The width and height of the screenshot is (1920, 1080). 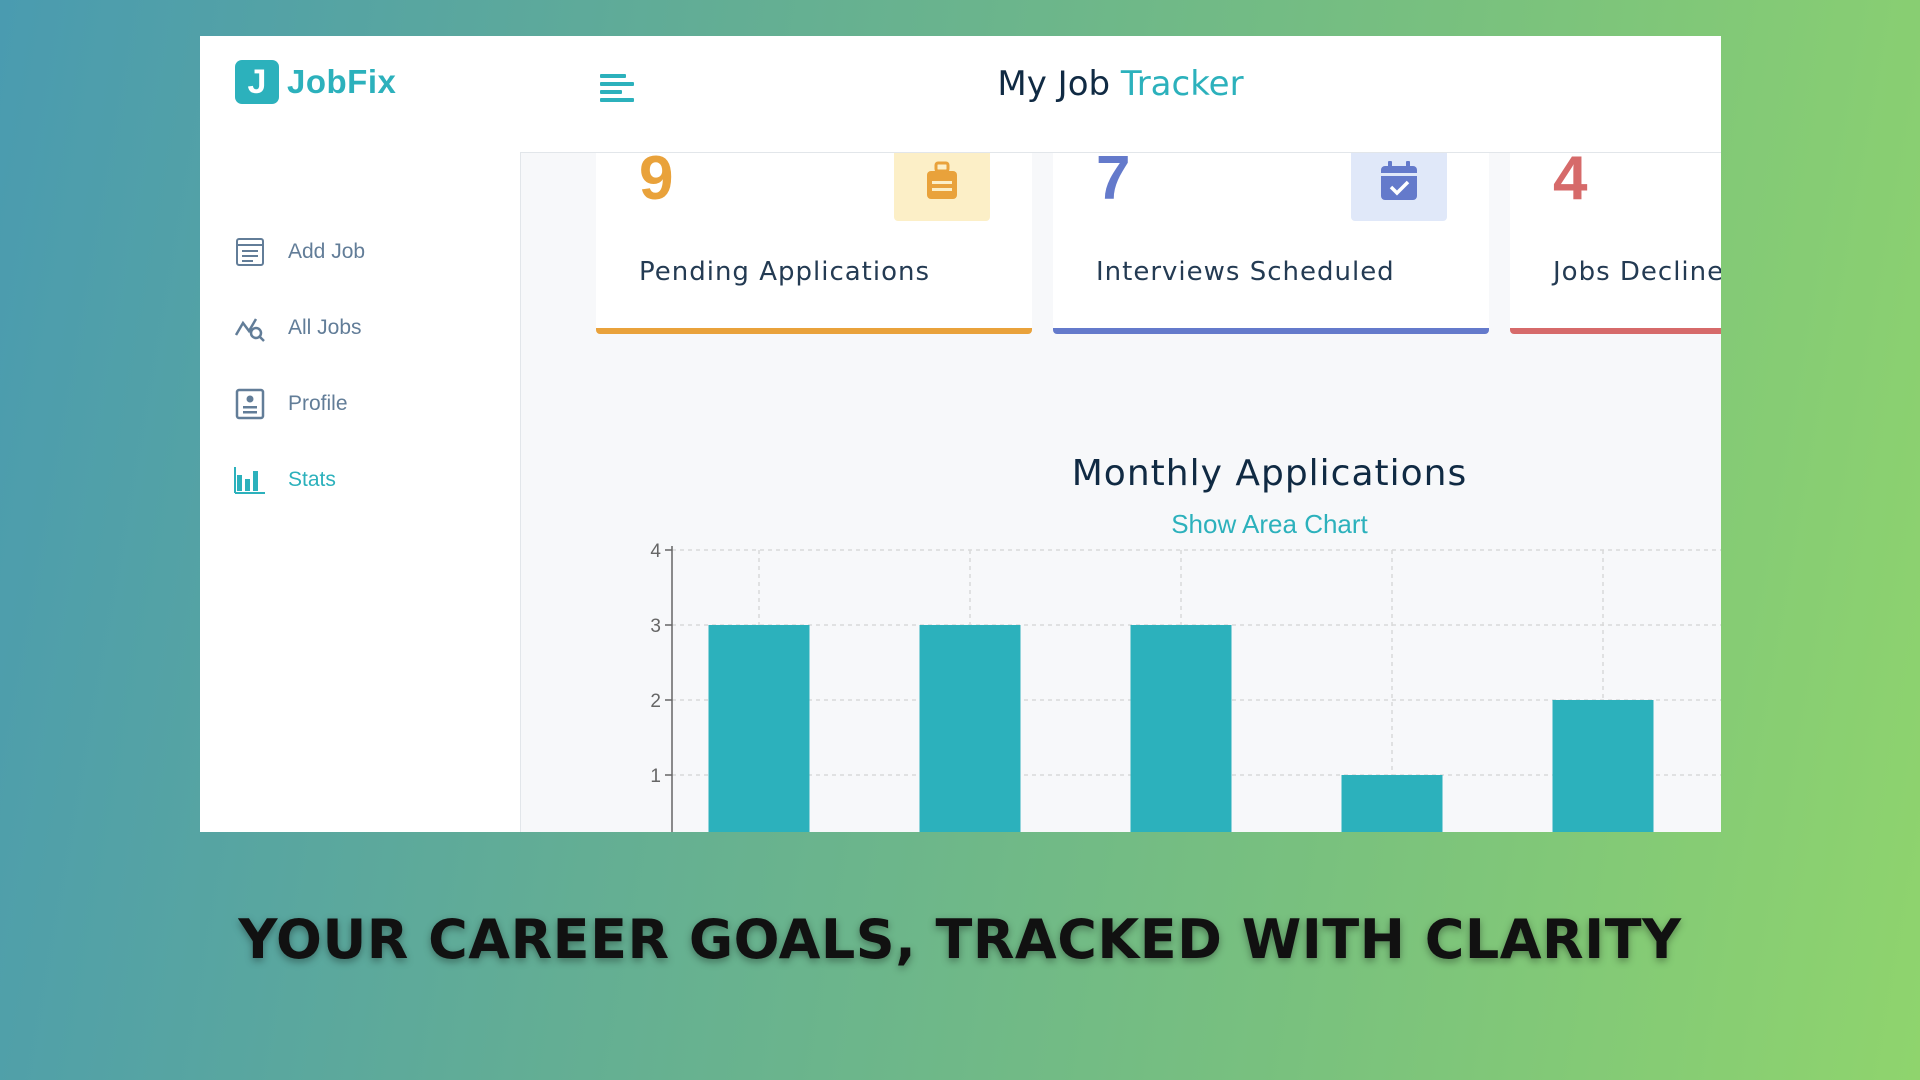 What do you see at coordinates (655, 776) in the screenshot?
I see `y-tick-label: 1` at bounding box center [655, 776].